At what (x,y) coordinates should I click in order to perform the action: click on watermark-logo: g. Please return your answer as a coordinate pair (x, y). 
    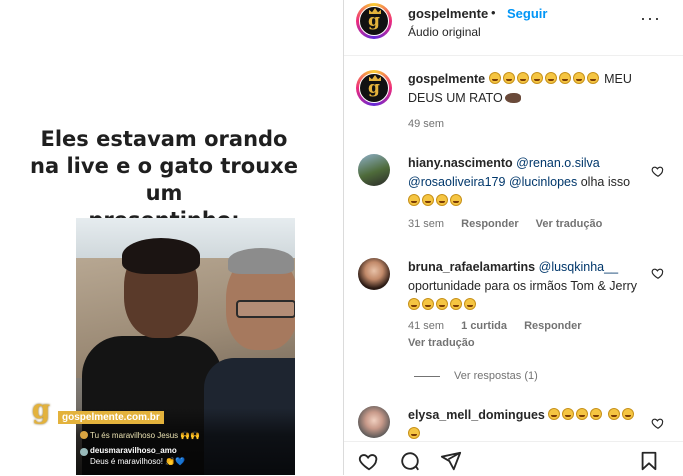
    Looking at the image, I should click on (41, 410).